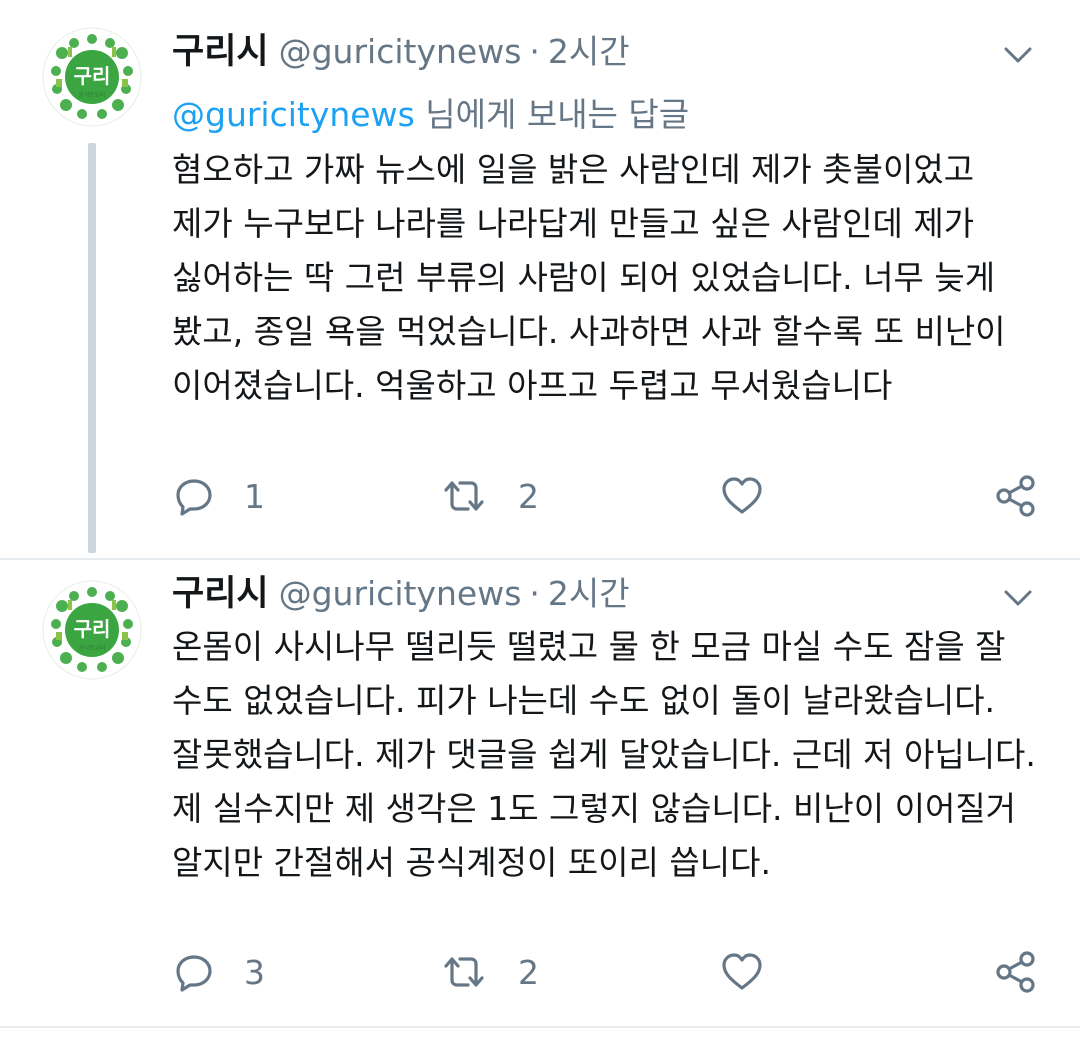  What do you see at coordinates (219, 972) in the screenshot?
I see `reply-button: 3` at bounding box center [219, 972].